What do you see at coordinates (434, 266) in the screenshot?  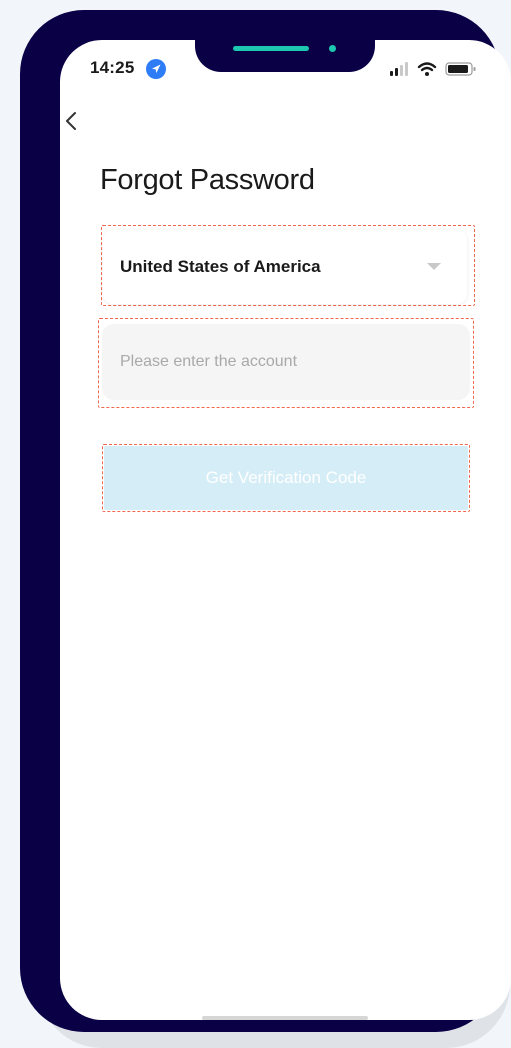 I see `chevron-down-icon` at bounding box center [434, 266].